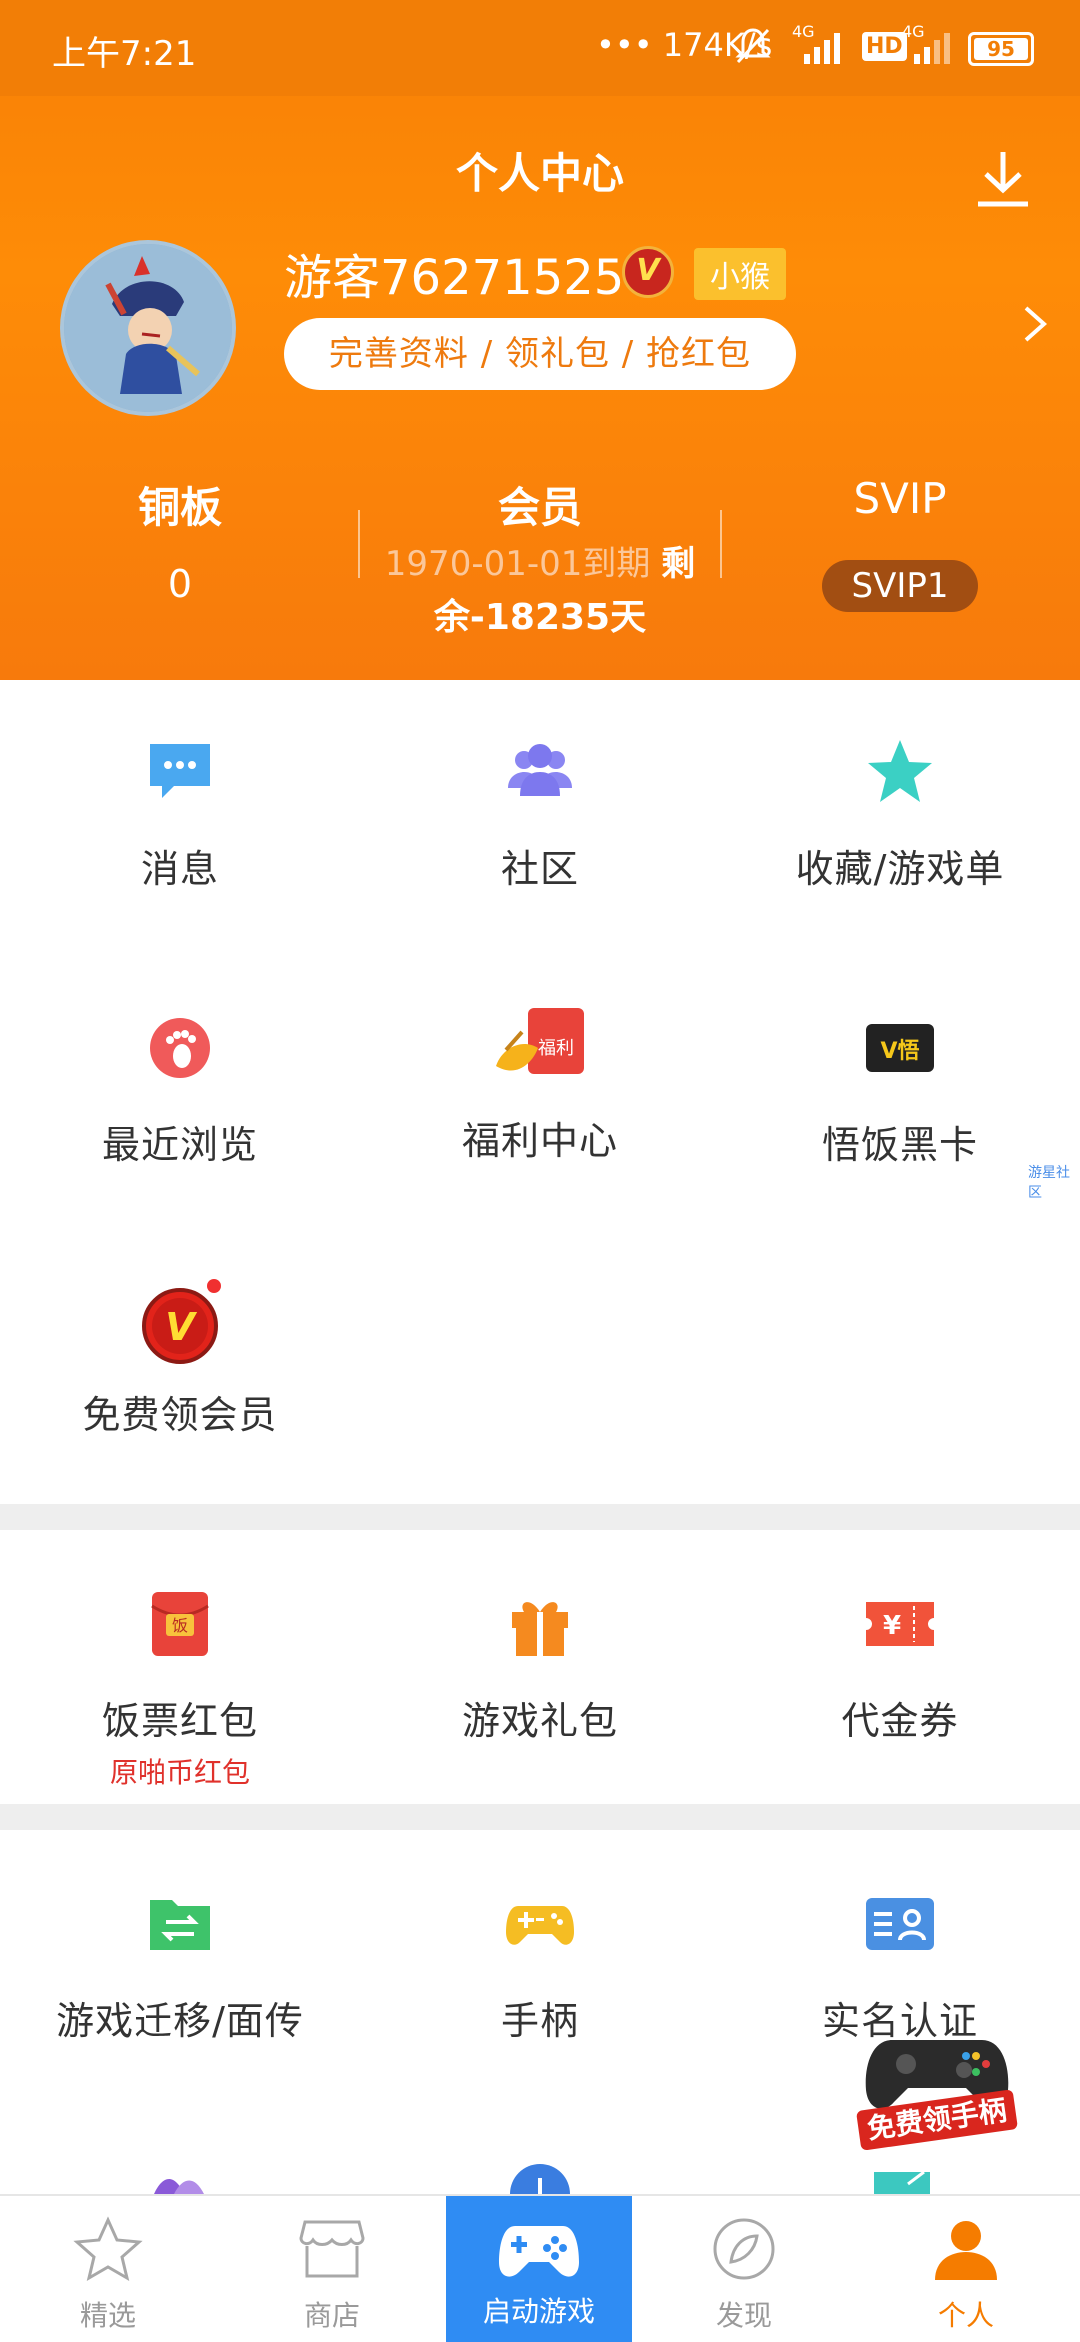 This screenshot has width=1080, height=2342. I want to click on grid-item-label: 免费领会员, so click(180, 1415).